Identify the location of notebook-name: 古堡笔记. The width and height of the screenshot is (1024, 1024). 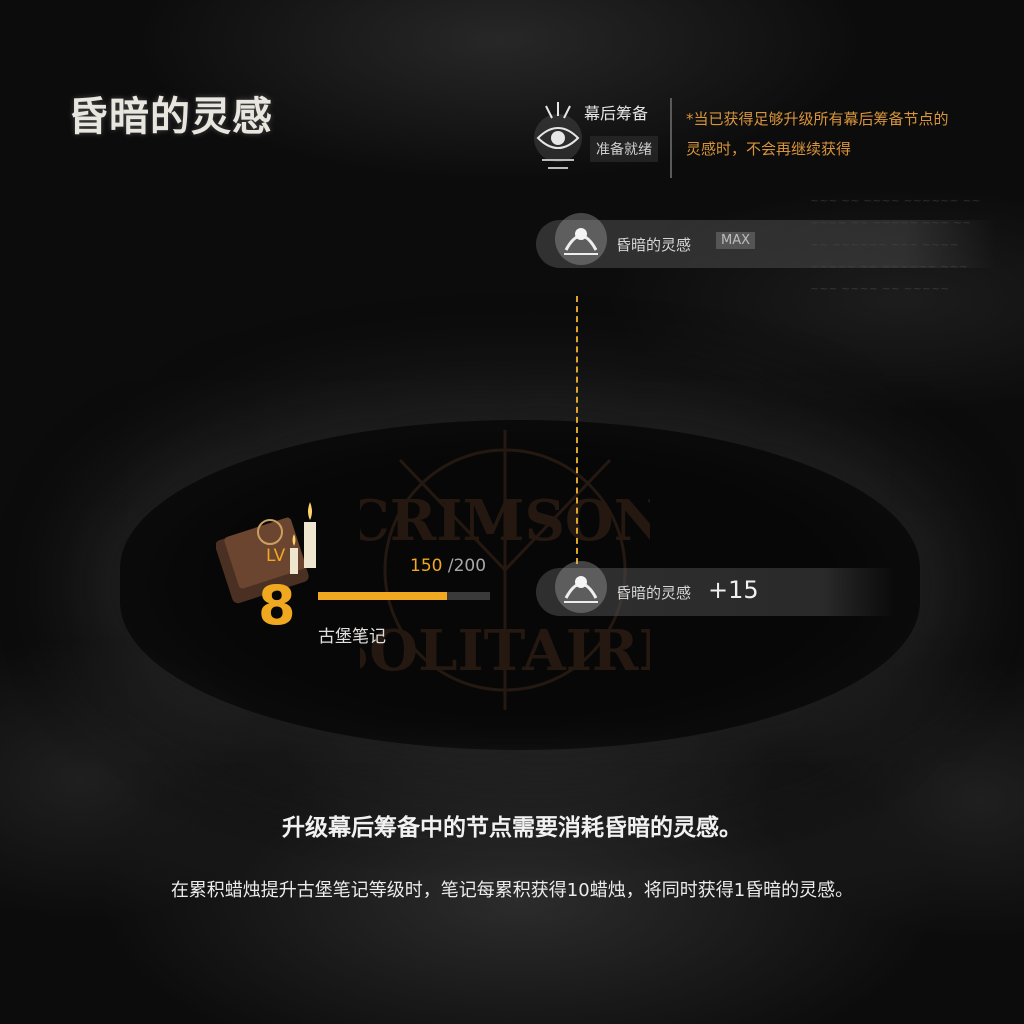
(352, 637).